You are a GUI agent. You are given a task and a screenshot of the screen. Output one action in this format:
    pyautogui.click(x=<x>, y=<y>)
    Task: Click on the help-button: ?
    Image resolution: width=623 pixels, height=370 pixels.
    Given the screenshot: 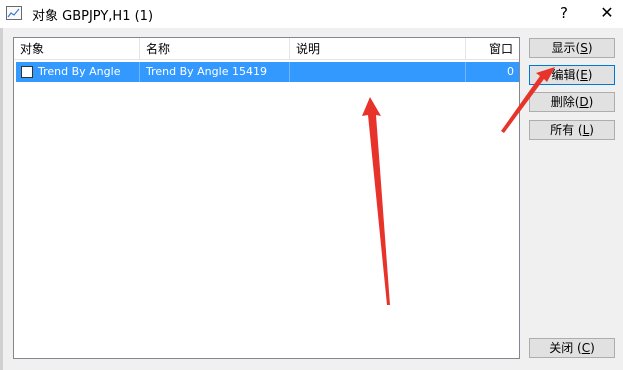 What is the action you would take?
    pyautogui.click(x=564, y=13)
    